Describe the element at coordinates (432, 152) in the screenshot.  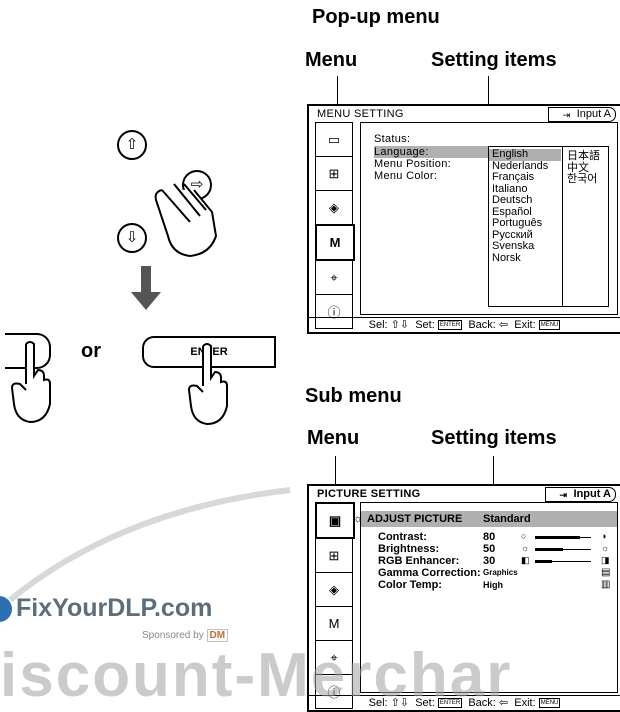
I see `menu-item-language: Language:` at that location.